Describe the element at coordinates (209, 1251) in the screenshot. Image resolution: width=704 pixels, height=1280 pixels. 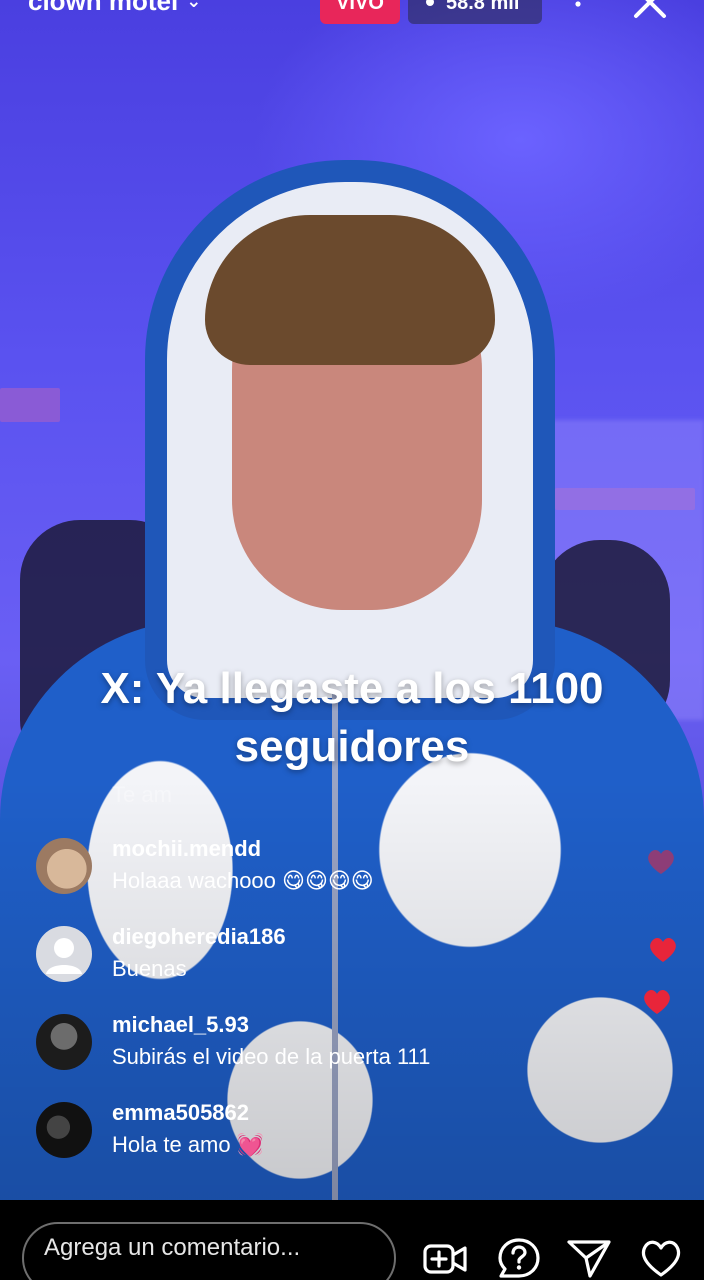
I see `comment-input` at that location.